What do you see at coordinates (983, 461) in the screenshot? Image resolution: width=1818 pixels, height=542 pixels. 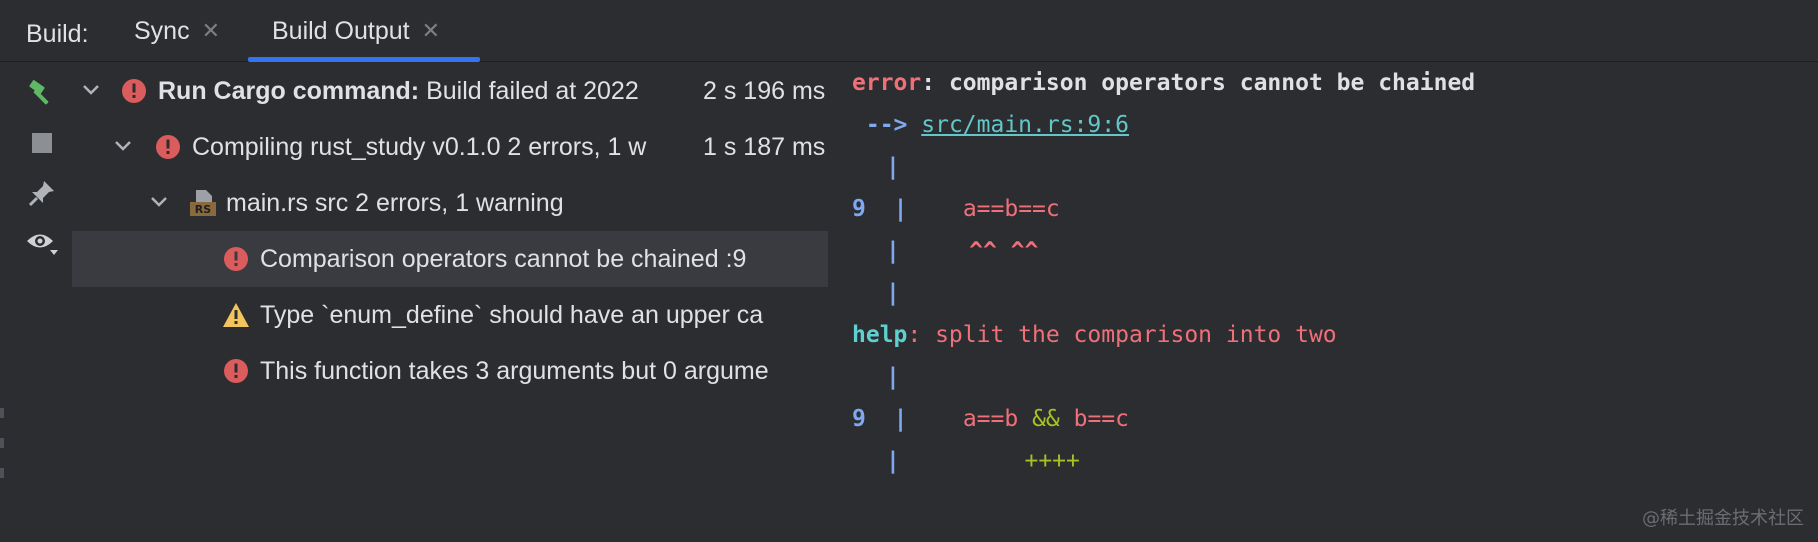 I see `console-line-pluses: | ++++` at bounding box center [983, 461].